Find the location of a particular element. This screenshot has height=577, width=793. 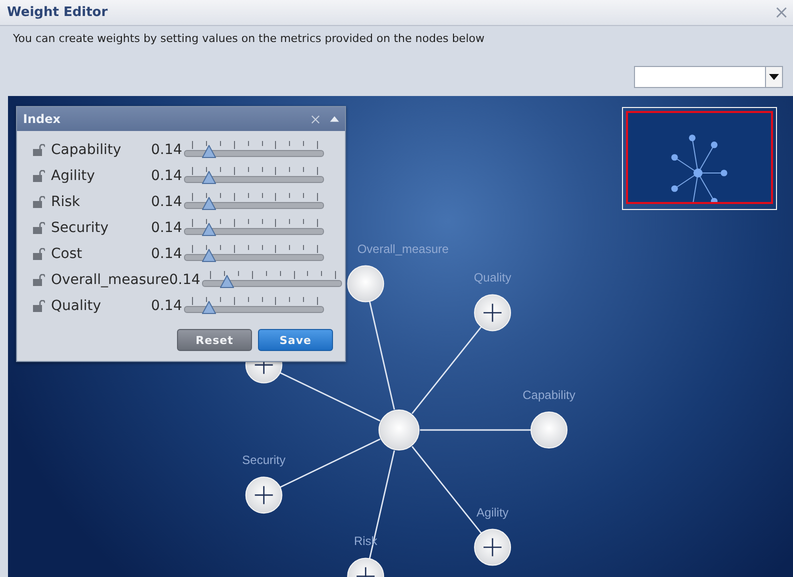

metric-label: Capability is located at coordinates (86, 150).